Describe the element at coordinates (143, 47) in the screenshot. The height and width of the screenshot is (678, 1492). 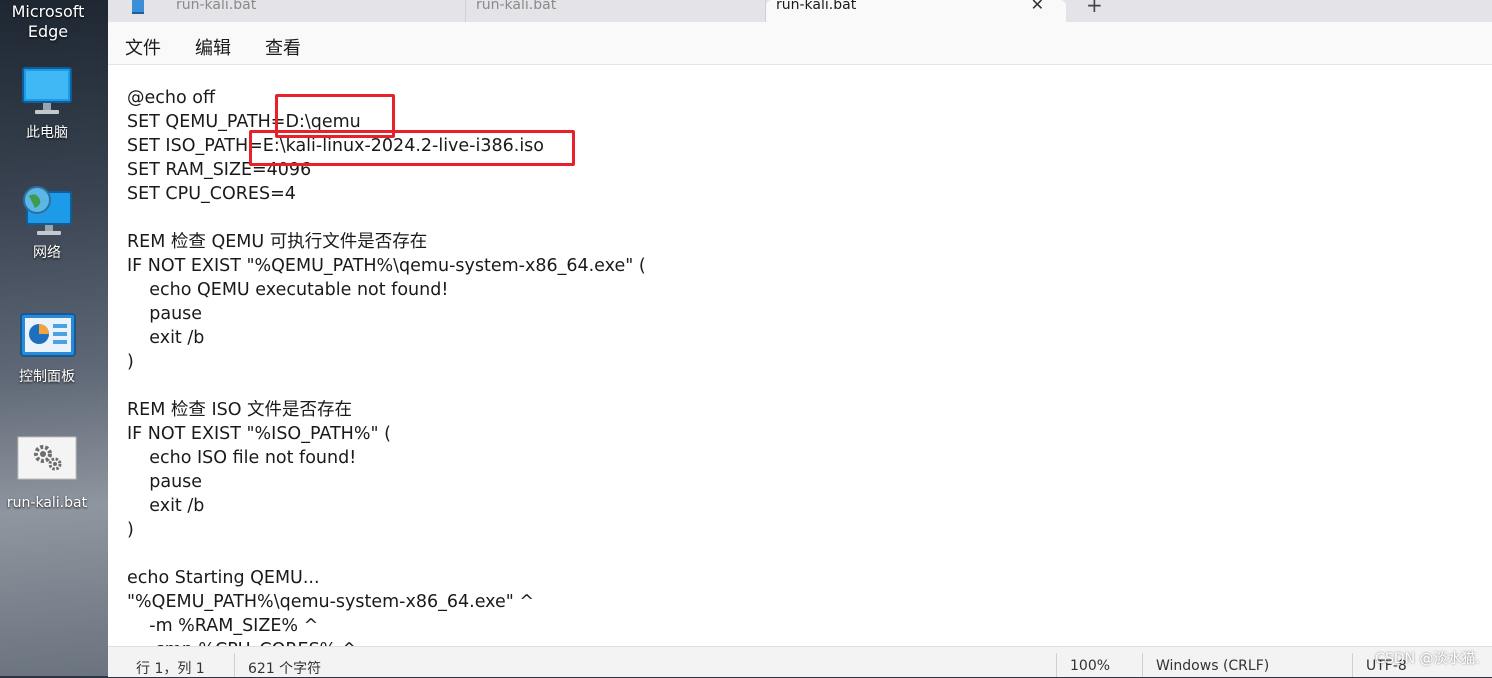
I see `menu-file: 文件` at that location.